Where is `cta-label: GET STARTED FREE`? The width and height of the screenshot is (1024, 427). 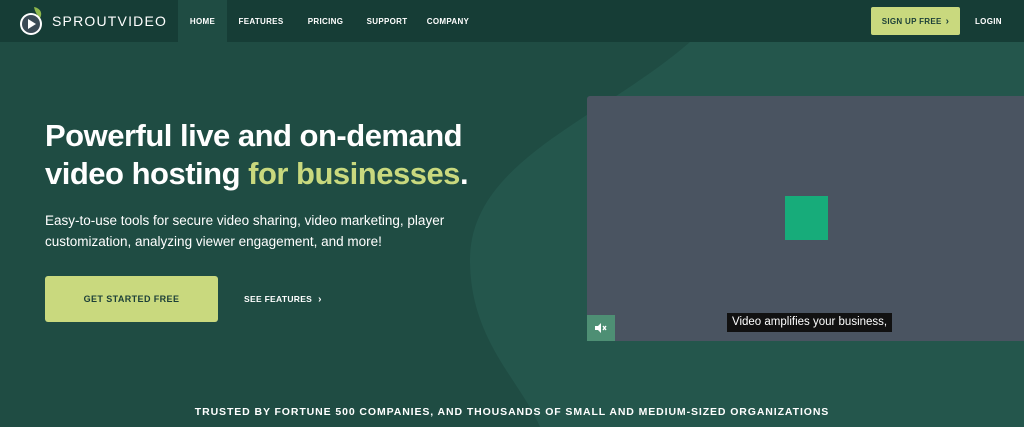 cta-label: GET STARTED FREE is located at coordinates (131, 299).